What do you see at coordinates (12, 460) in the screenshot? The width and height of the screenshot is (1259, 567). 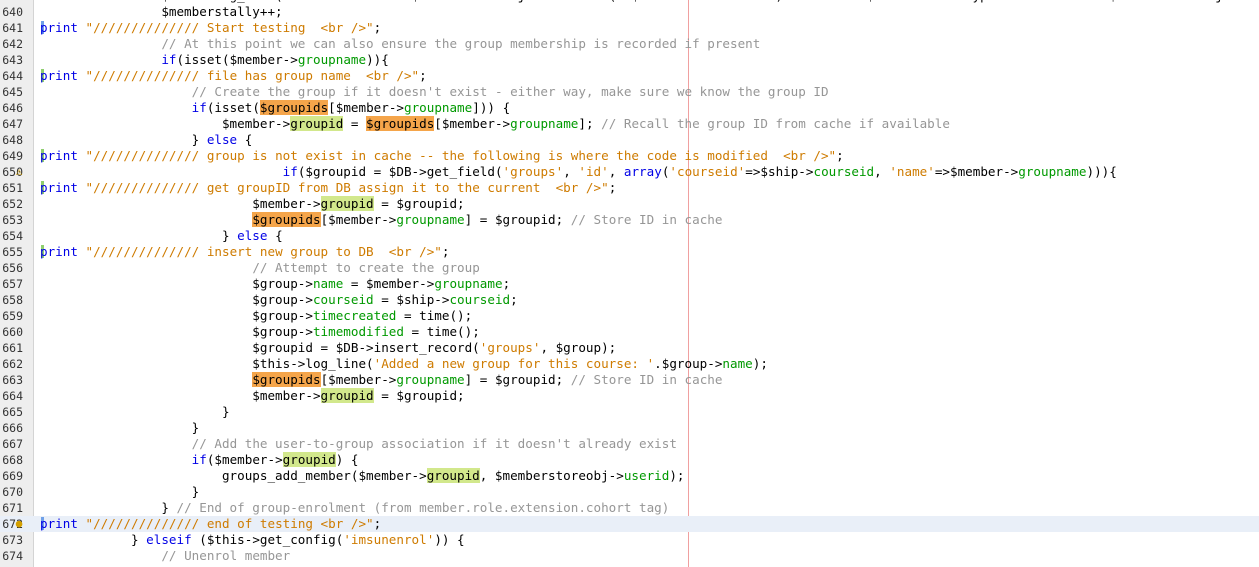 I see `line-number: 668` at bounding box center [12, 460].